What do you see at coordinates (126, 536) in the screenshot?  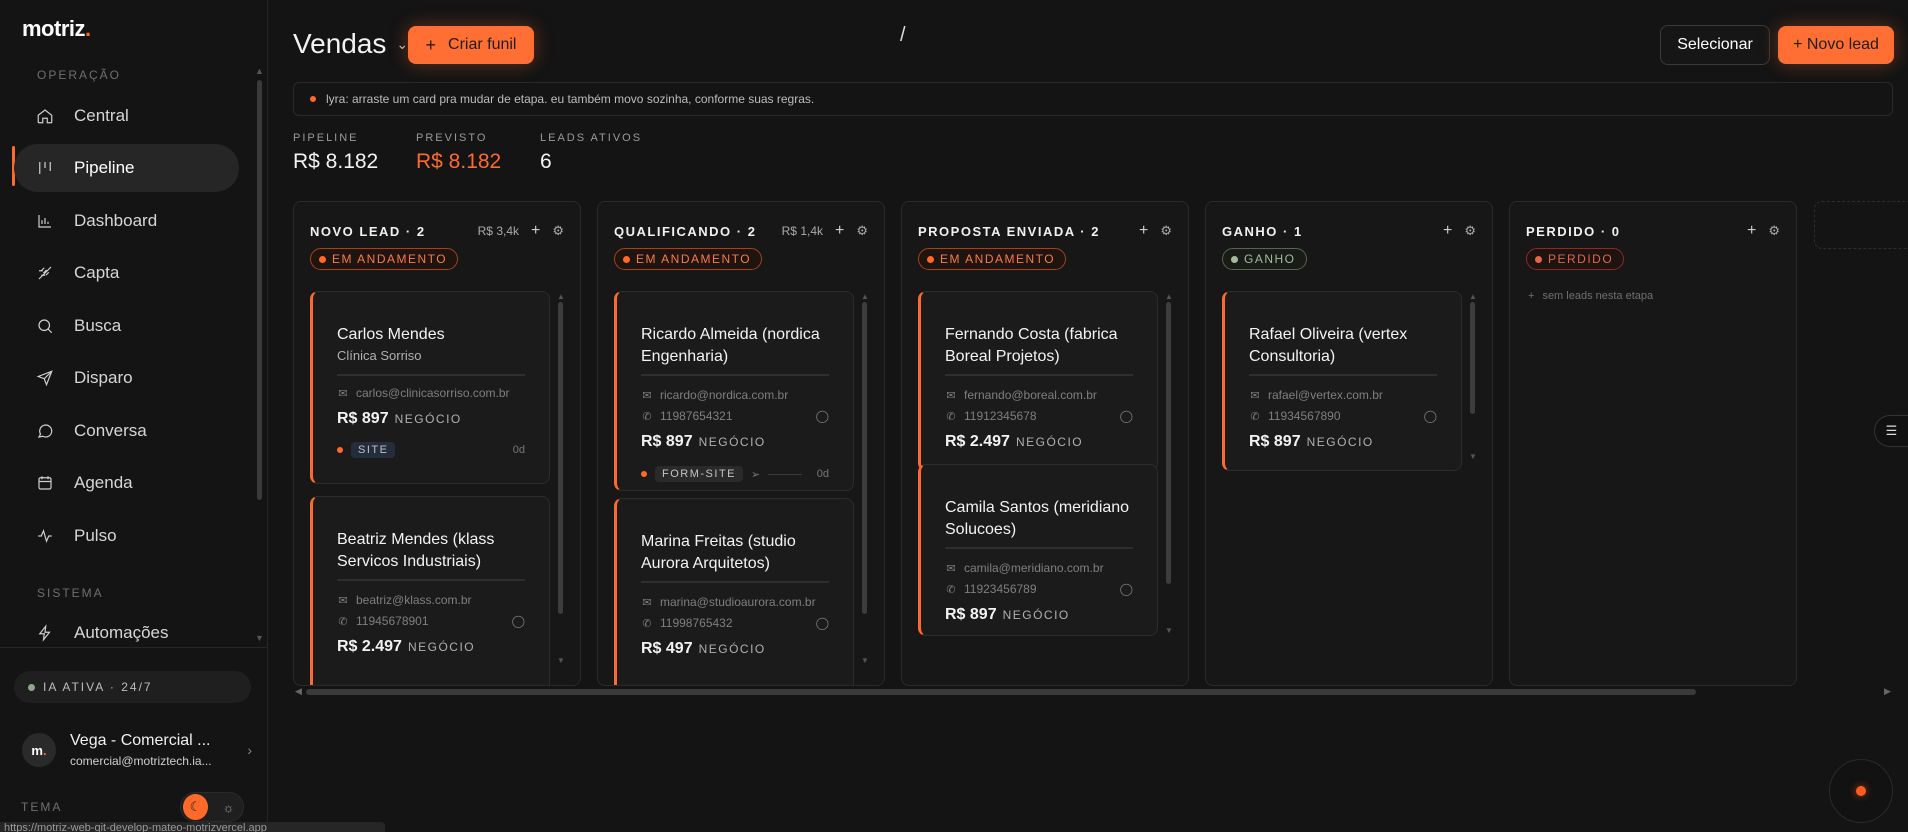 I see `sidebar-item-pulso: Pulso` at bounding box center [126, 536].